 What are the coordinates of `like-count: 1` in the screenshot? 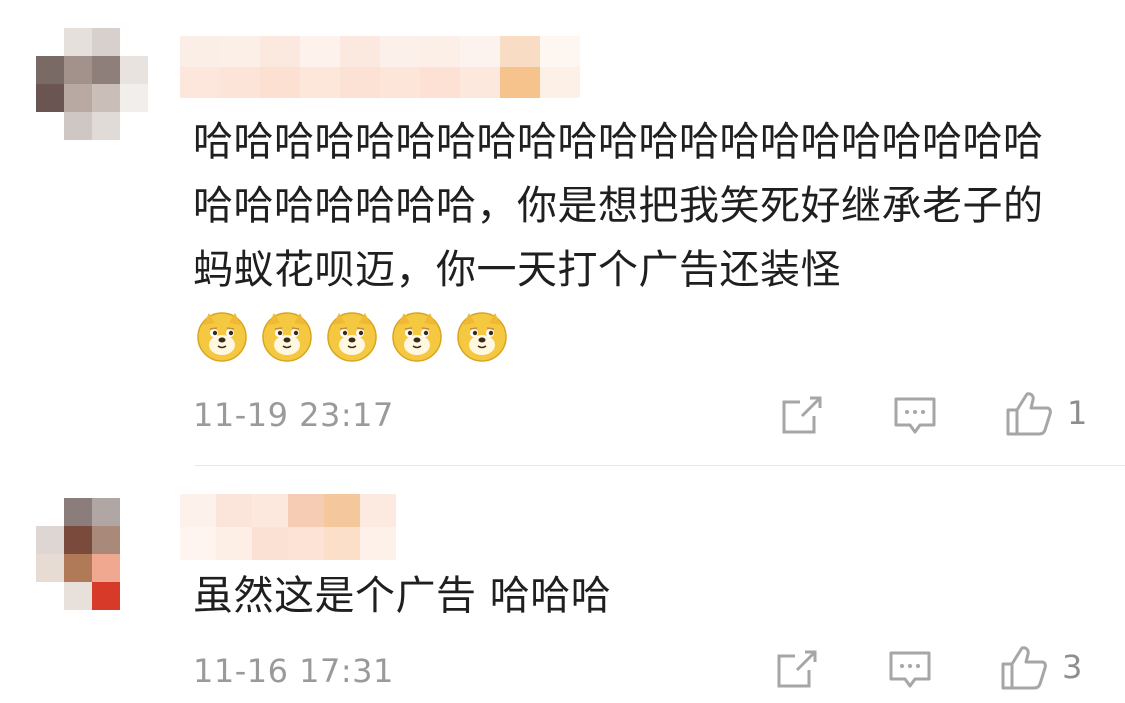 It's located at (1077, 413).